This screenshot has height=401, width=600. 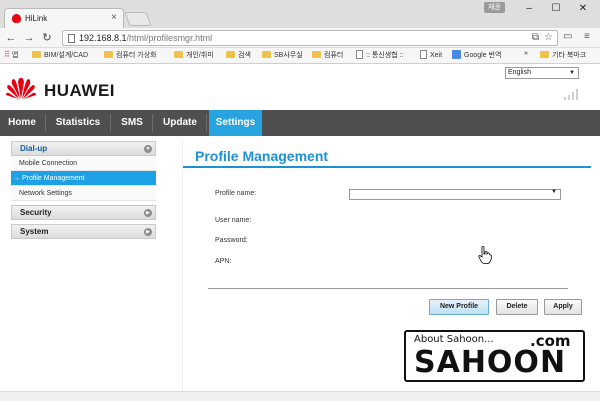 What do you see at coordinates (379, 55) in the screenshot?
I see `bookmark-link: :: 통신생협 ::` at bounding box center [379, 55].